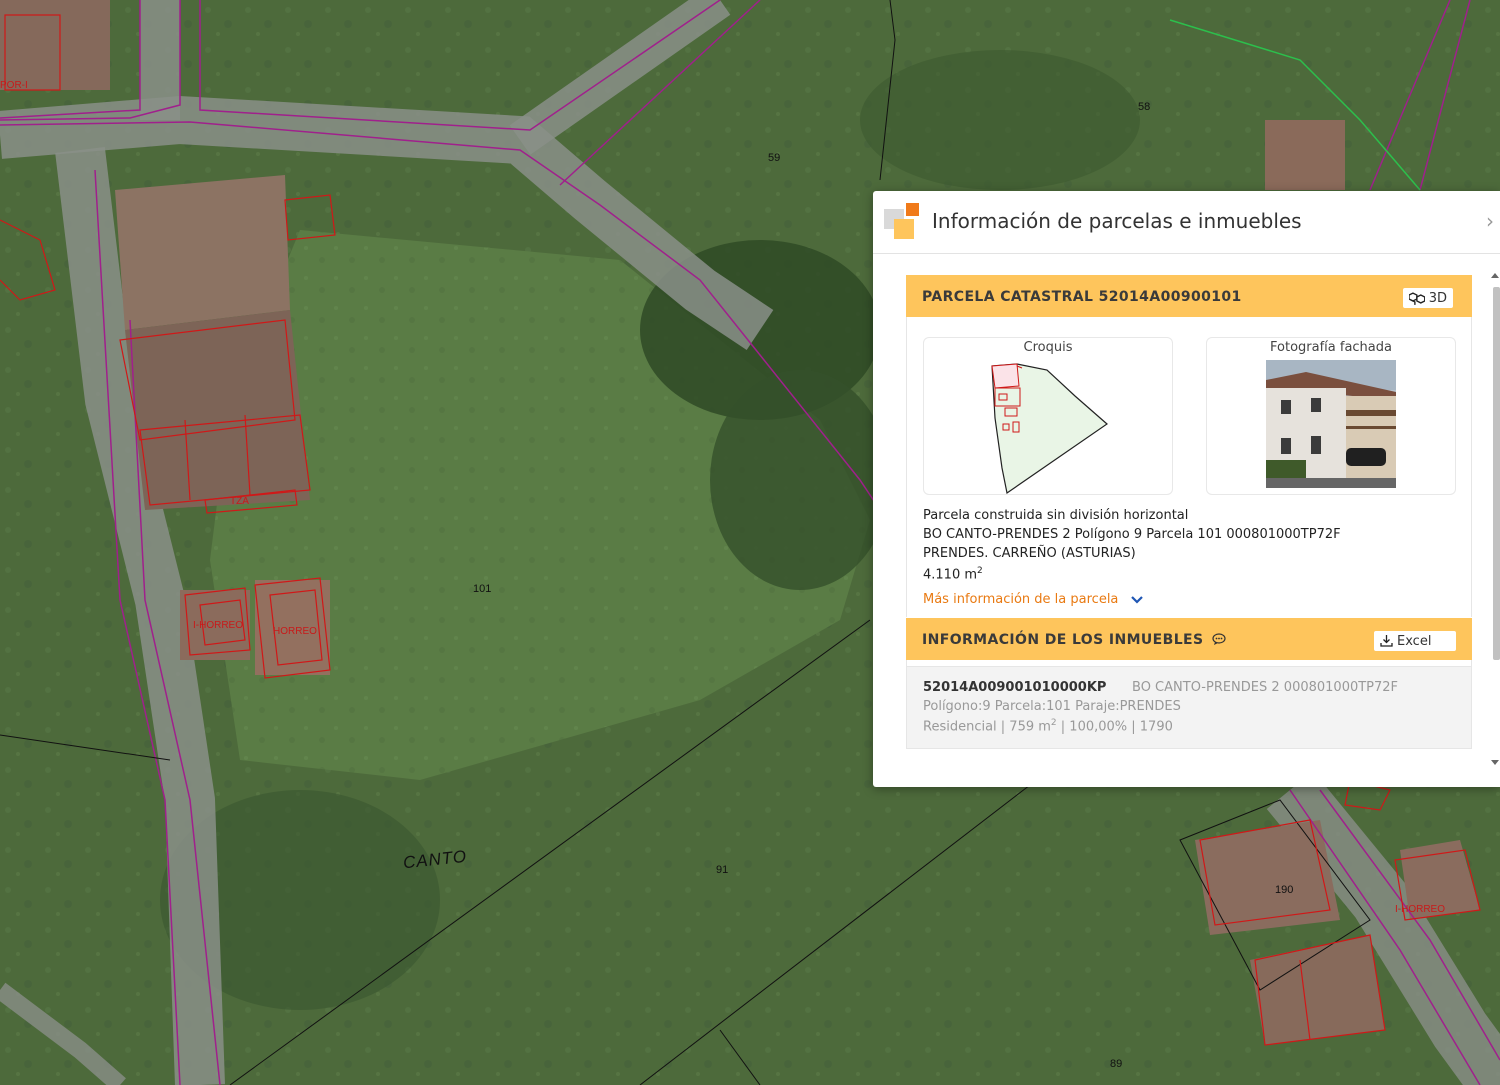  I want to click on excel-label: Excel, so click(1414, 641).